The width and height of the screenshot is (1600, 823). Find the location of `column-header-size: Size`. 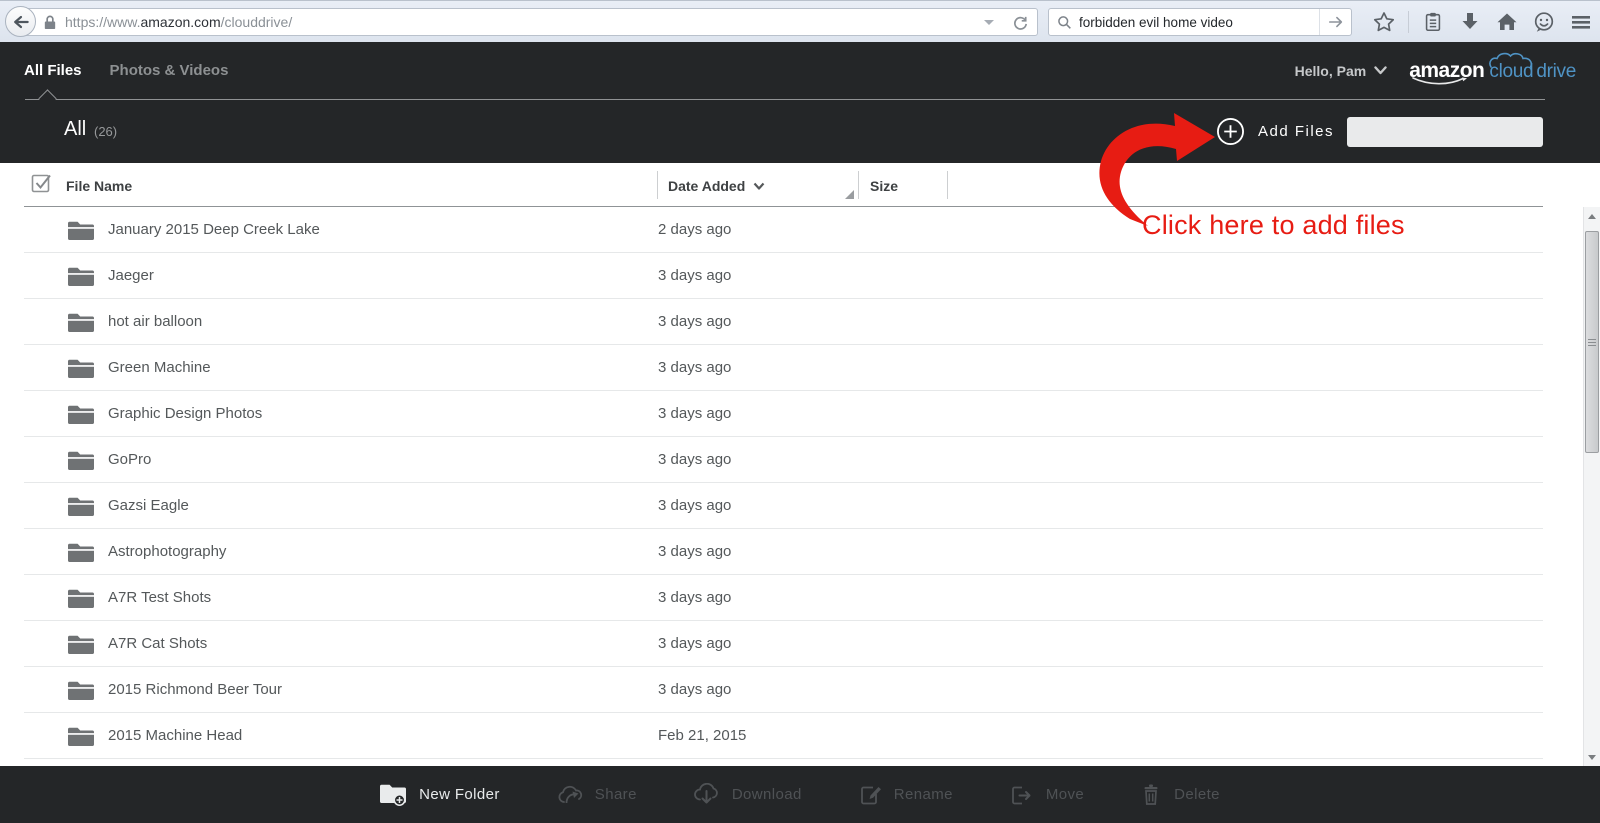

column-header-size: Size is located at coordinates (884, 186).